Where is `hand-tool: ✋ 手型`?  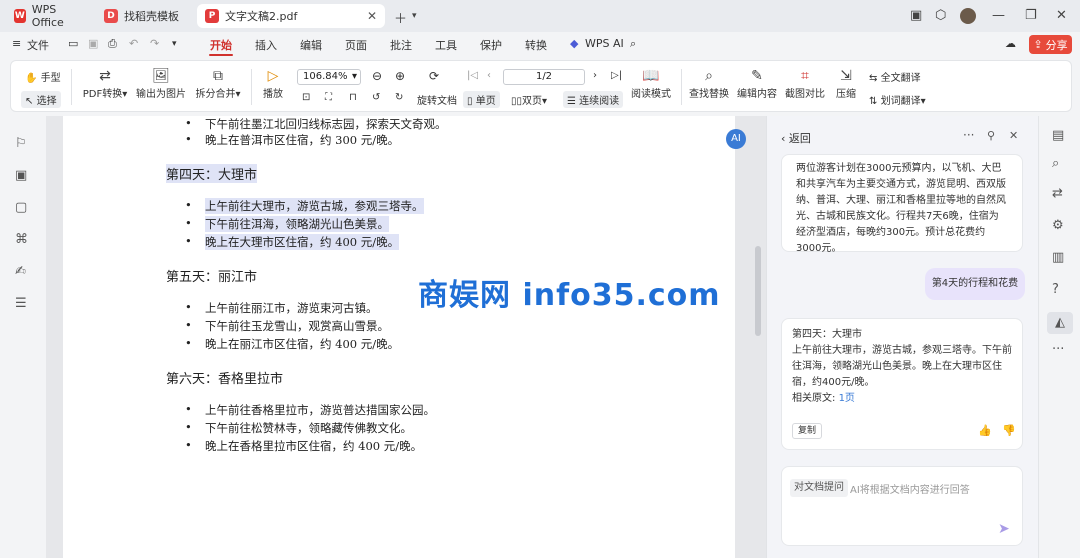
hand-tool: ✋ 手型 is located at coordinates (43, 76).